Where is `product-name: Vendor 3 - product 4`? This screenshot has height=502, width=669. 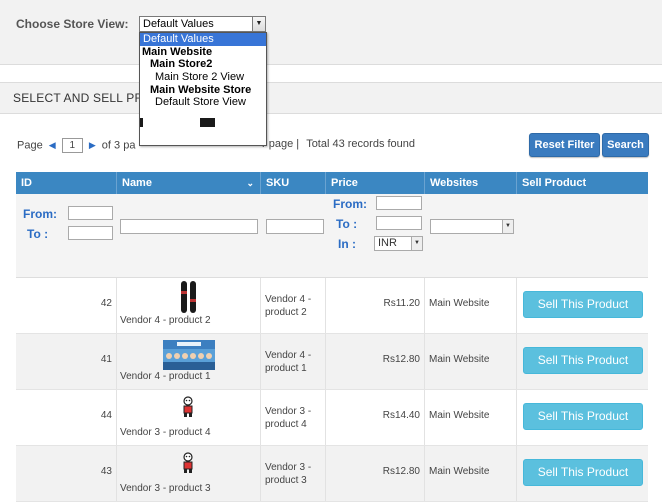 product-name: Vendor 3 - product 4 is located at coordinates (165, 432).